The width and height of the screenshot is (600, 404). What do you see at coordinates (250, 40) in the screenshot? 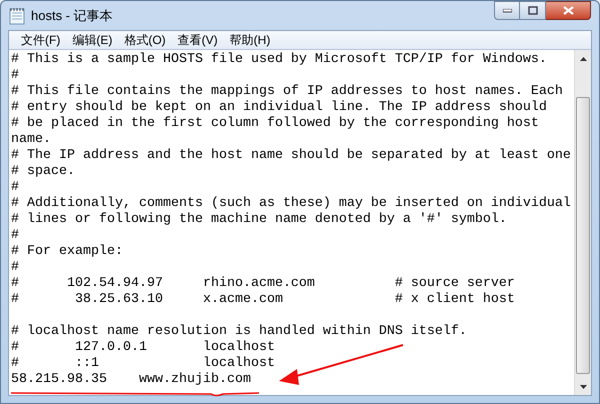
I see `menu-item: 帮助(H)` at bounding box center [250, 40].